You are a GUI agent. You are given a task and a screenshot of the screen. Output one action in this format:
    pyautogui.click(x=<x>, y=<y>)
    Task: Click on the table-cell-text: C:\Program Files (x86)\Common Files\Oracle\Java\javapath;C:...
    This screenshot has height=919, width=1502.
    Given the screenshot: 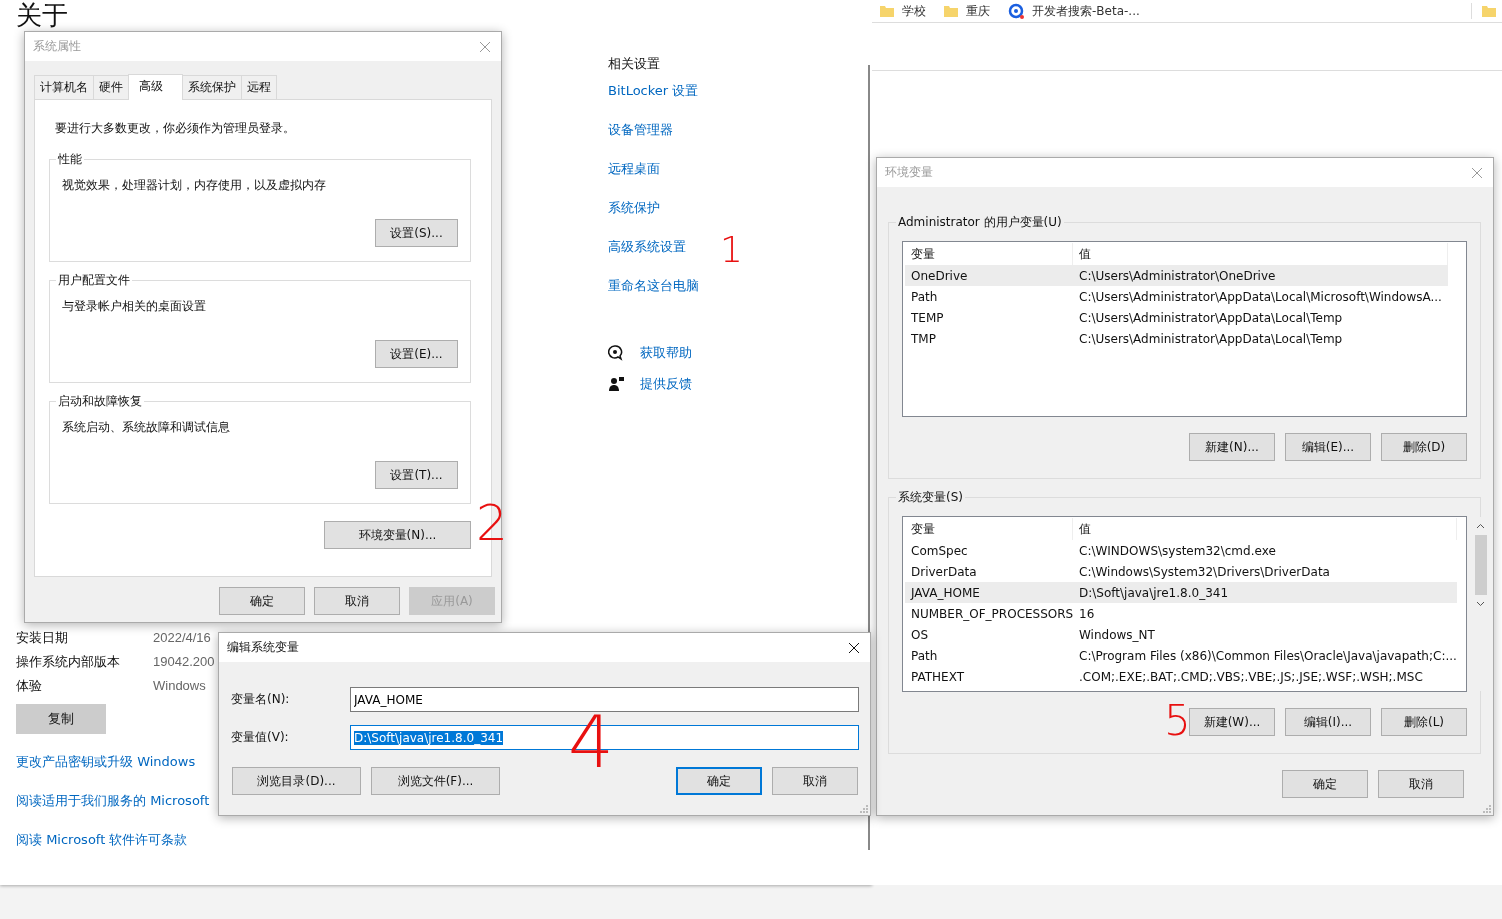 What is the action you would take?
    pyautogui.click(x=1267, y=655)
    